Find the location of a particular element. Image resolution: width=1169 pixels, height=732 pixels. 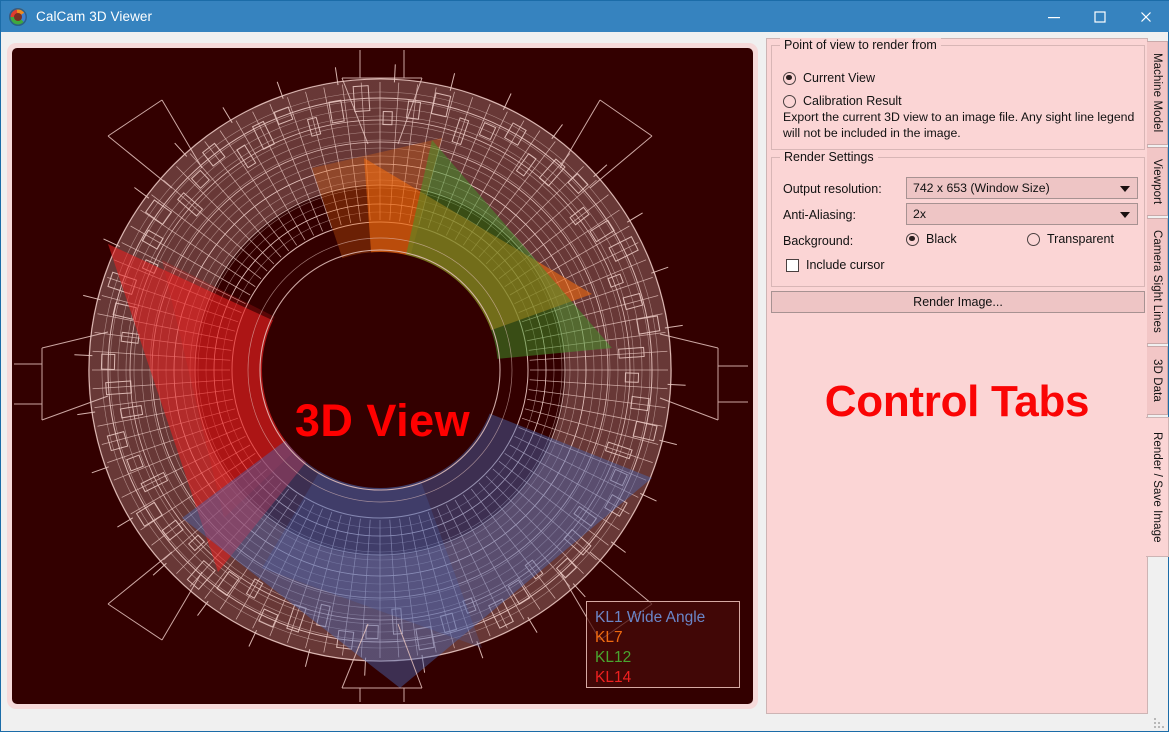

legend-label: KL14 is located at coordinates (613, 677).